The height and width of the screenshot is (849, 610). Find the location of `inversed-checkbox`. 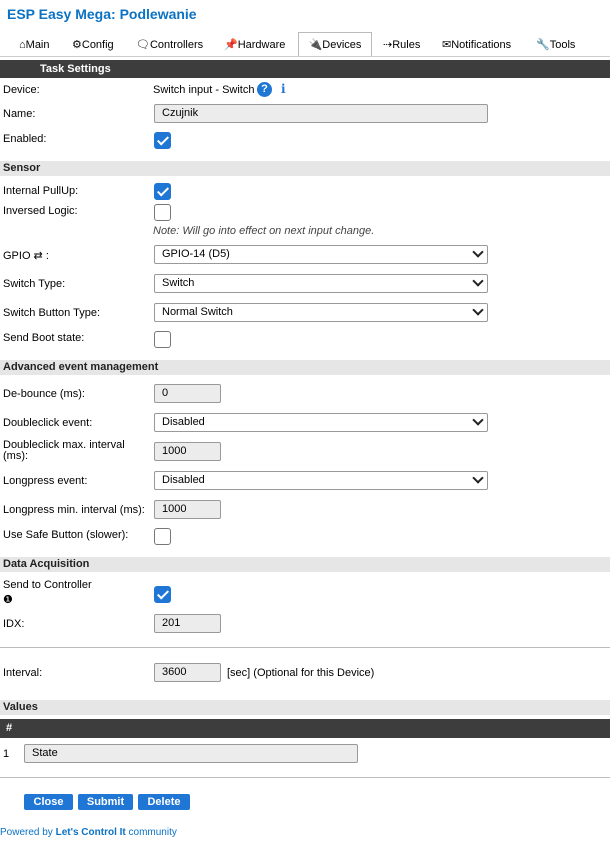

inversed-checkbox is located at coordinates (162, 212).